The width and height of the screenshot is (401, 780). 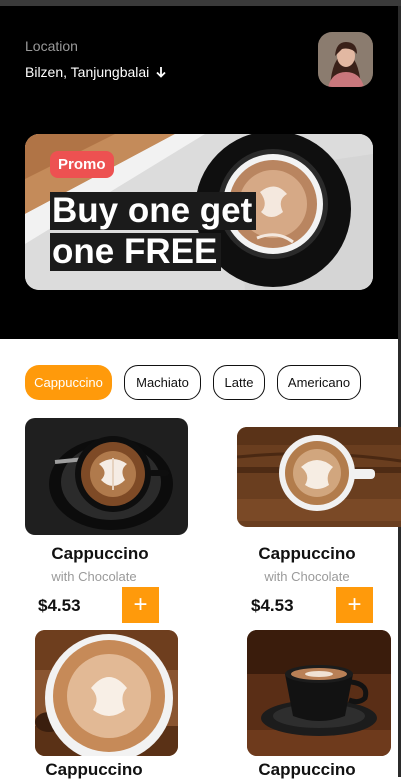 What do you see at coordinates (319, 382) in the screenshot?
I see `category-chip-americano: Americano` at bounding box center [319, 382].